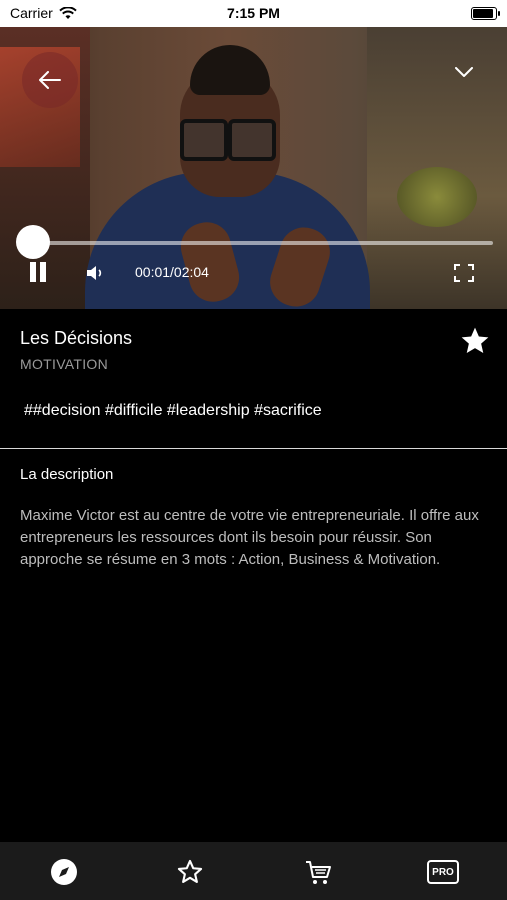  I want to click on cart-icon, so click(318, 872).